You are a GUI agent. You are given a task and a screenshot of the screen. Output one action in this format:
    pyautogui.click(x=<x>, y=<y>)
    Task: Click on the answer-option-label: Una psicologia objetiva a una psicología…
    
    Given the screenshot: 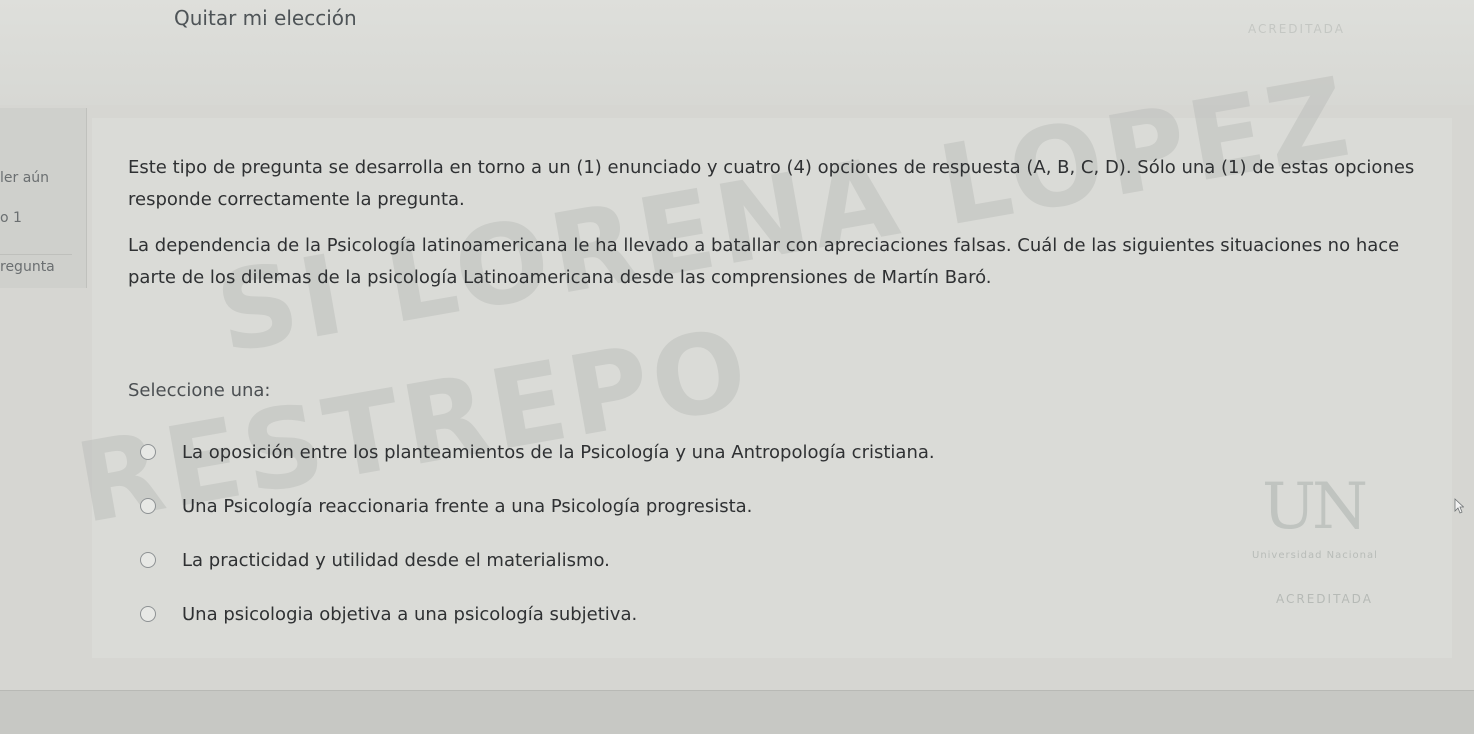 What is the action you would take?
    pyautogui.click(x=410, y=614)
    